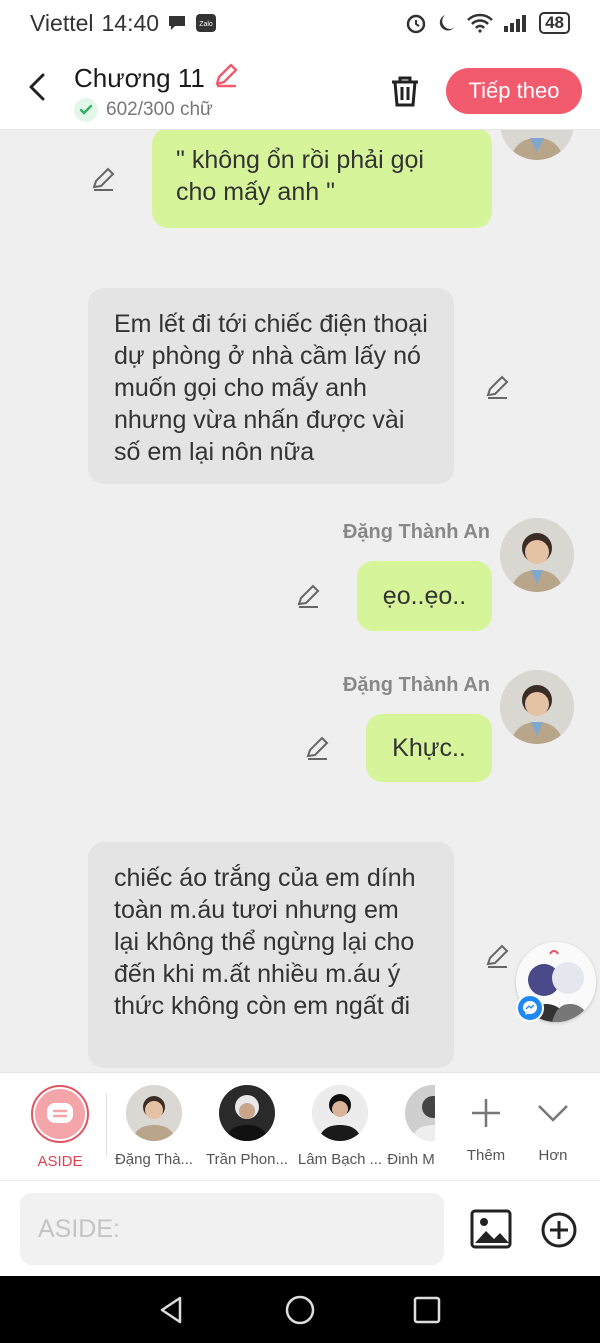 The image size is (600, 1343). Describe the element at coordinates (139, 78) in the screenshot. I see `chapter-title-text: Chương 11` at that location.